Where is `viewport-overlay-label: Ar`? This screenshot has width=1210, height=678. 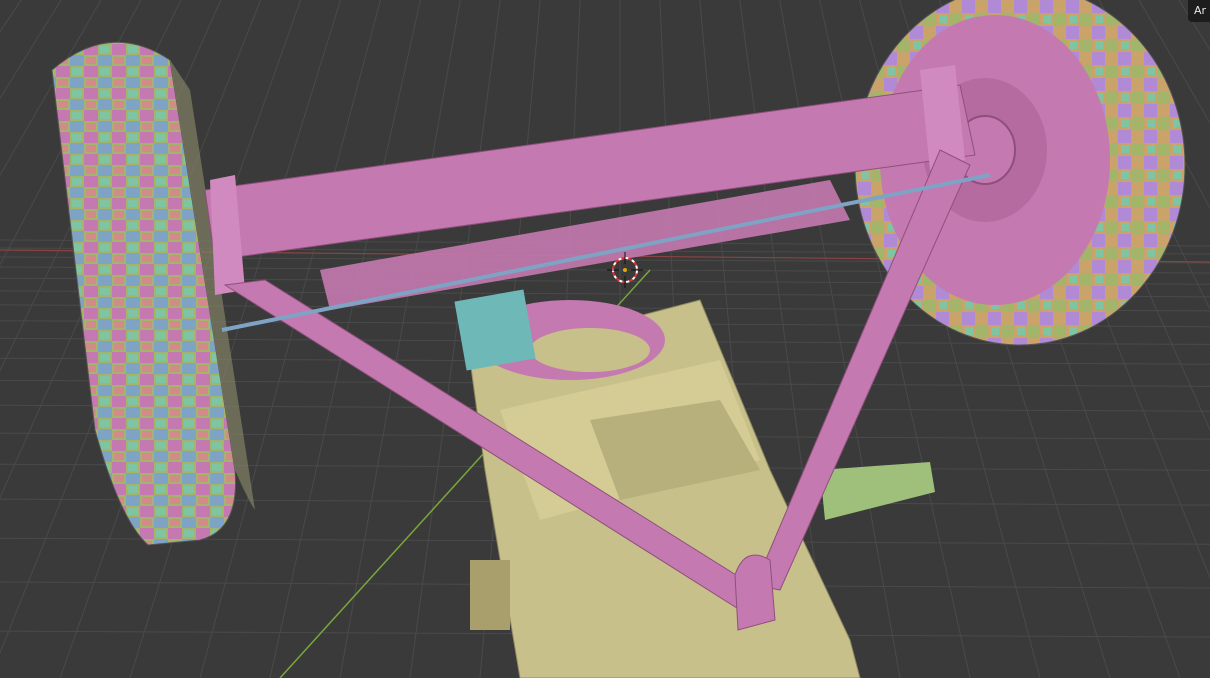 viewport-overlay-label: Ar is located at coordinates (1199, 11).